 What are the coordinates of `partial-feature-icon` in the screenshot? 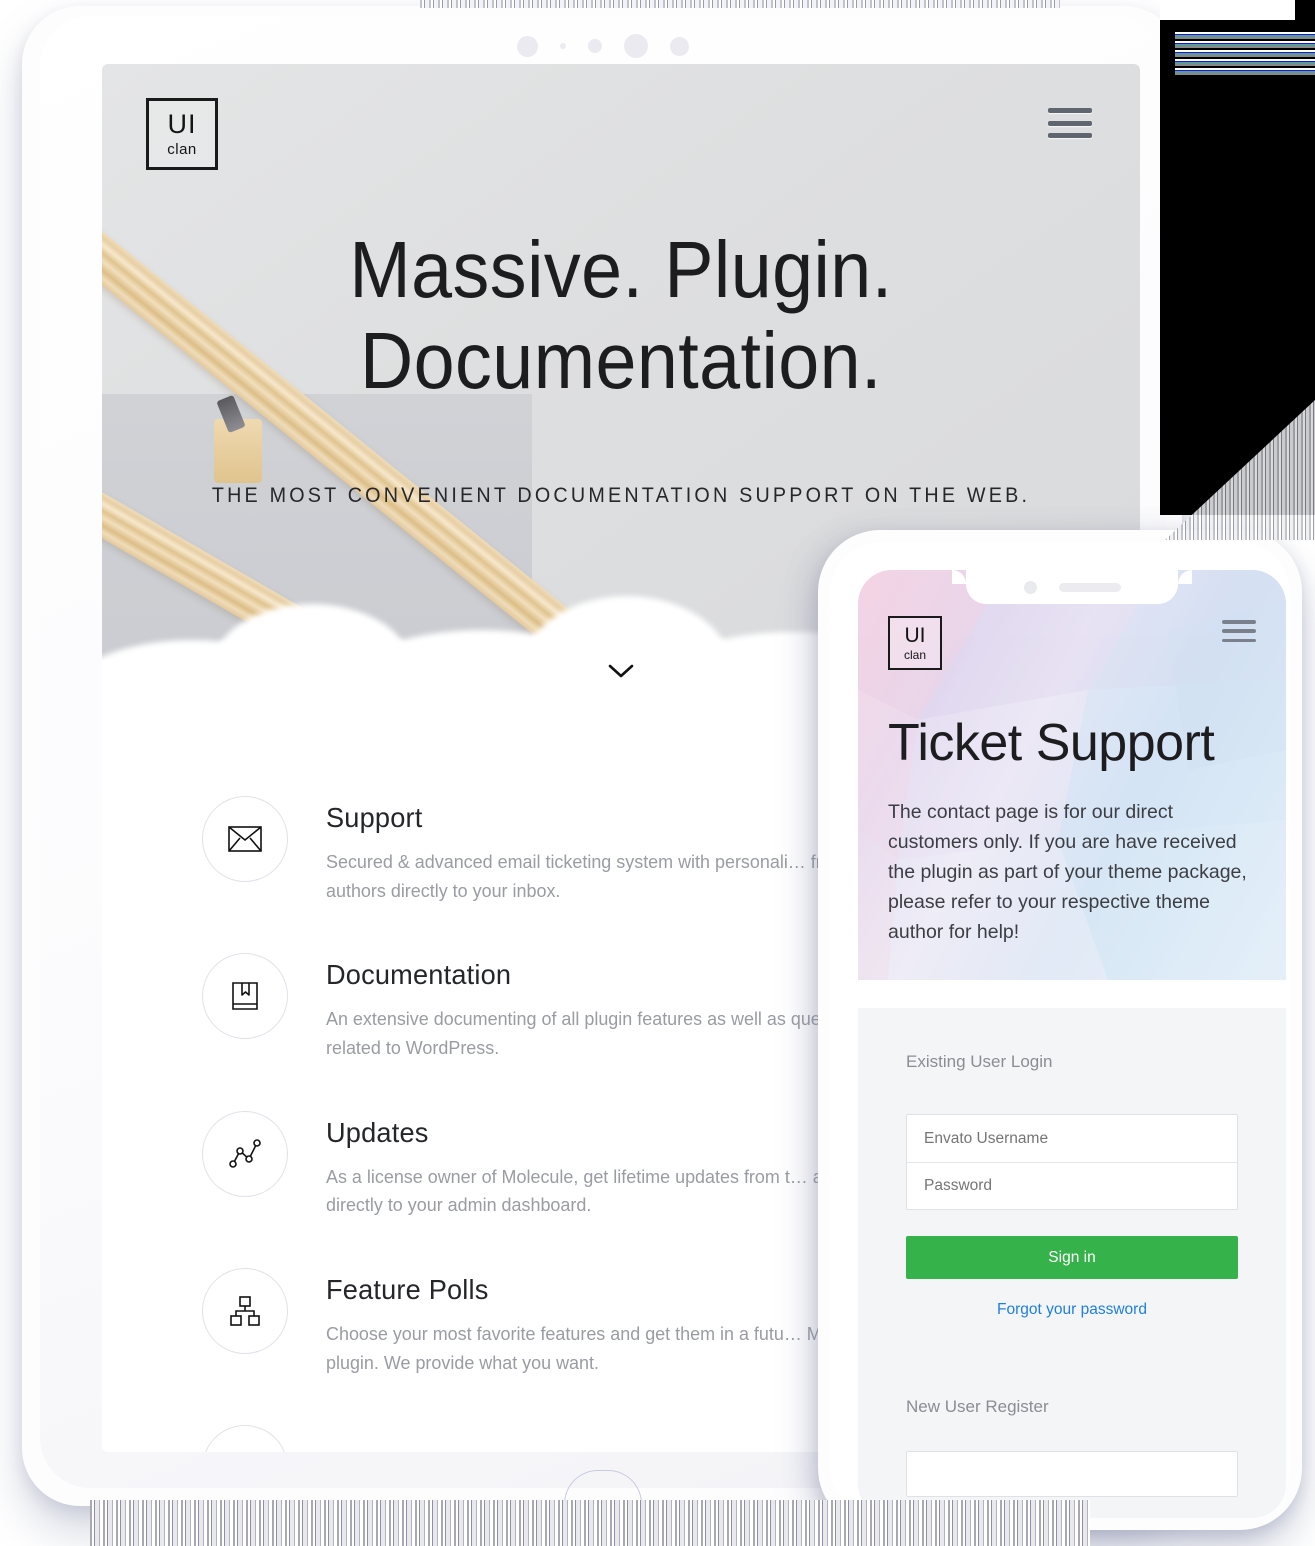 It's located at (245, 1438).